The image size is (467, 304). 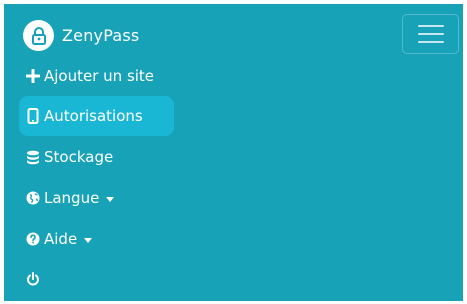 What do you see at coordinates (38, 35) in the screenshot?
I see `lock-logo-icon` at bounding box center [38, 35].